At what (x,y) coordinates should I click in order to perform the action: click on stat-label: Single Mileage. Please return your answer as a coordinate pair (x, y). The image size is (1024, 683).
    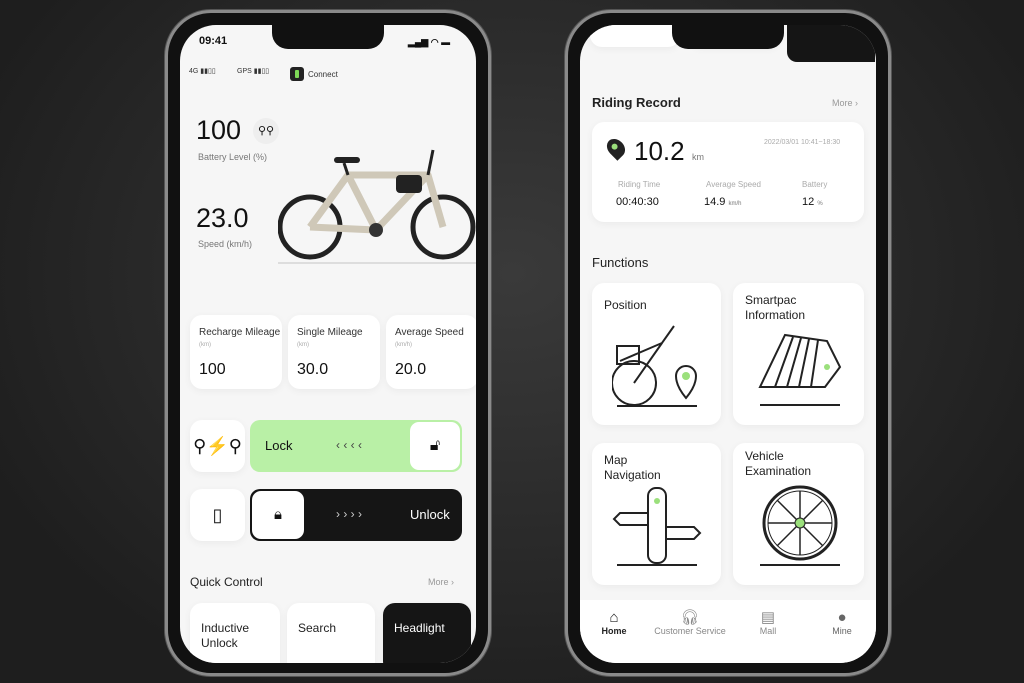
    Looking at the image, I should click on (330, 332).